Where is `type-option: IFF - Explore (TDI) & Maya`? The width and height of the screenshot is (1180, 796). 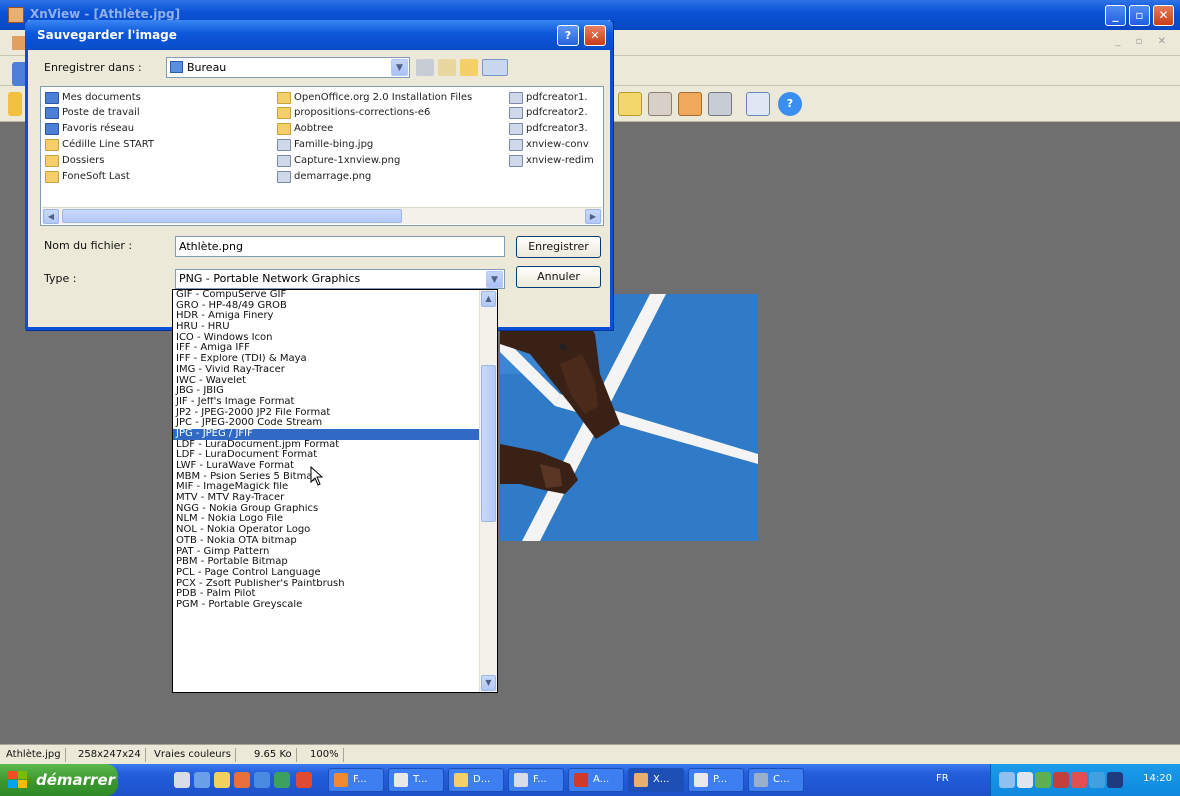 type-option: IFF - Explore (TDI) & Maya is located at coordinates (326, 359).